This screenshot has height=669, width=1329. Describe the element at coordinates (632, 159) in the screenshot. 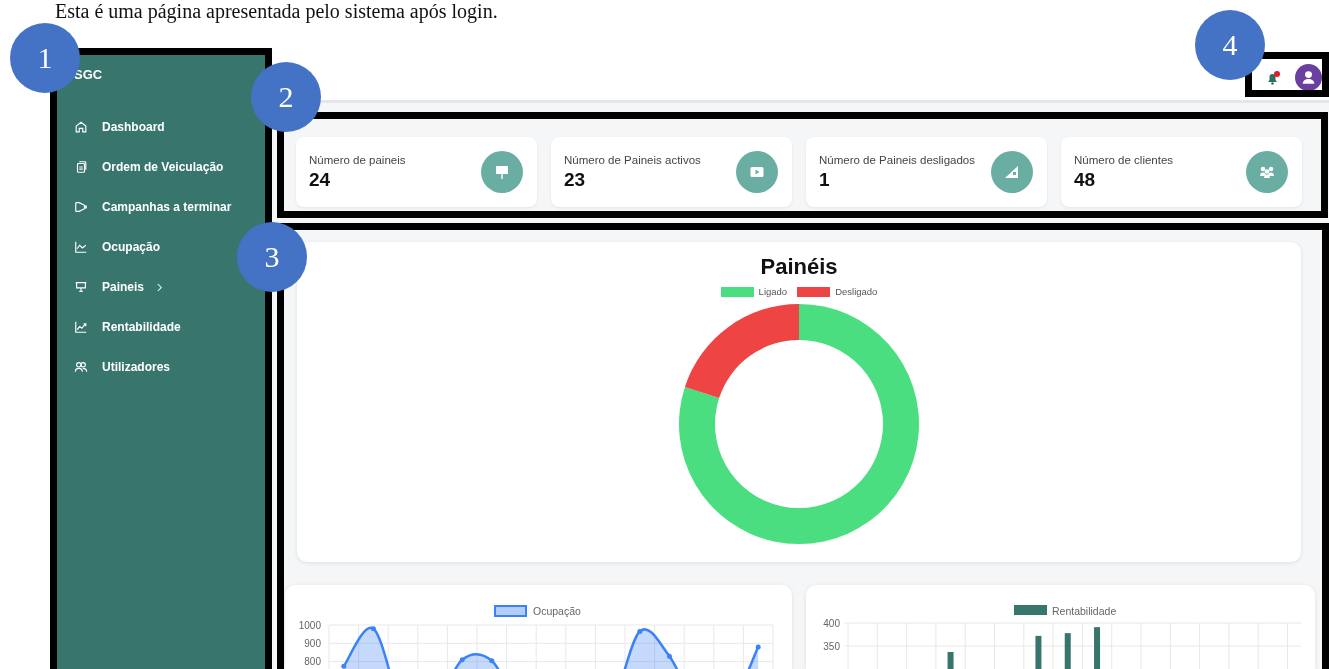

I see `stat-label: Número de Paineis activos` at that location.